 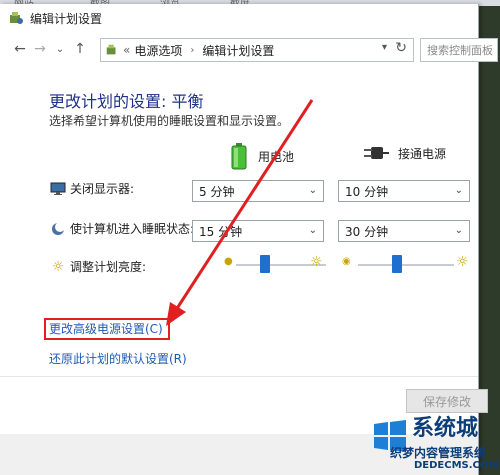 I want to click on watermark-domain: DEDECMS.COM, so click(x=456, y=465).